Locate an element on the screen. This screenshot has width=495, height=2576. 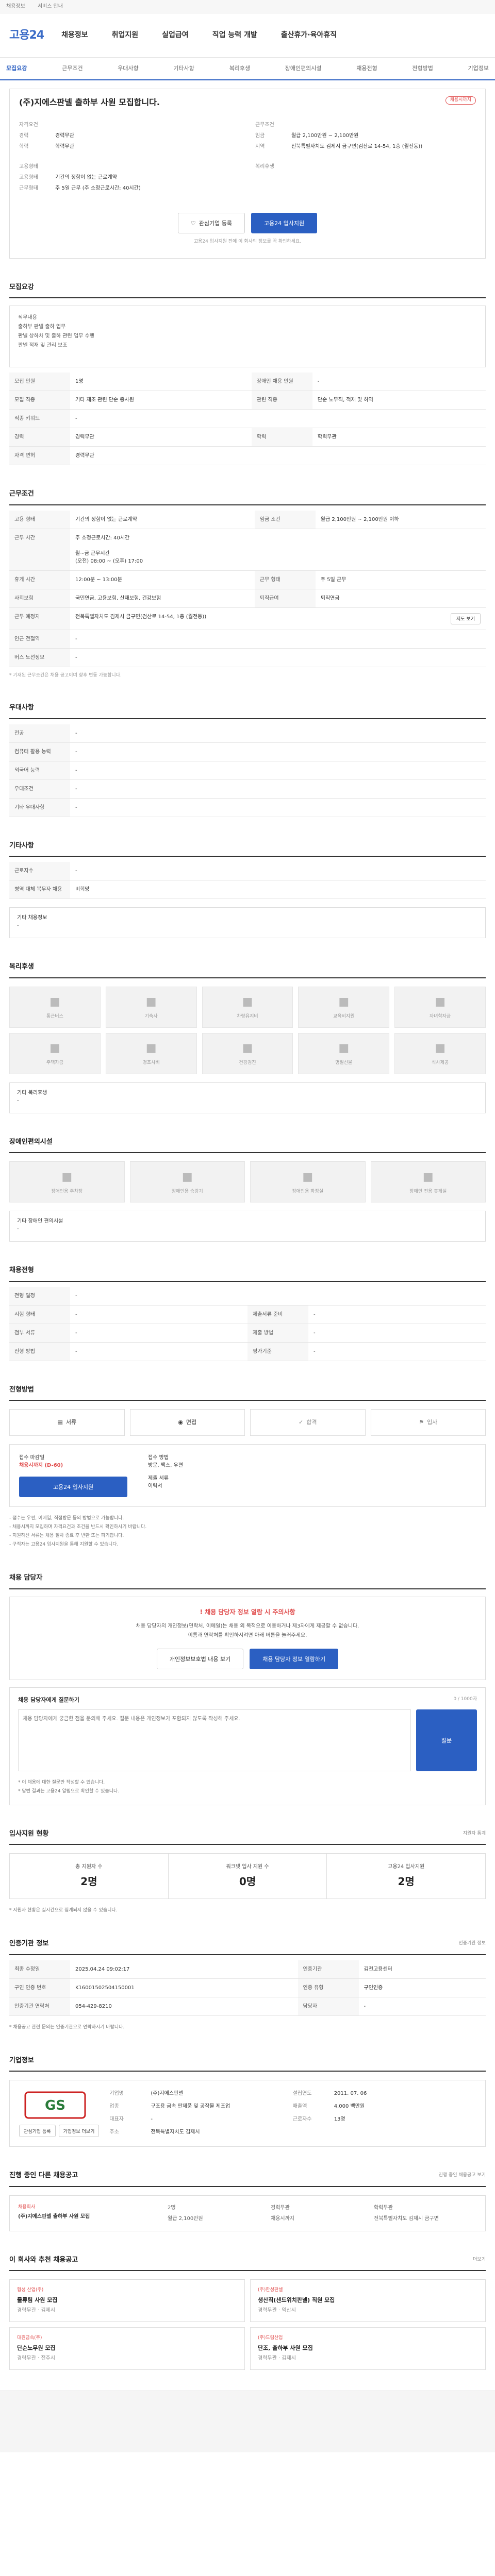
section-title: 기업정보 is located at coordinates (247, 2064).